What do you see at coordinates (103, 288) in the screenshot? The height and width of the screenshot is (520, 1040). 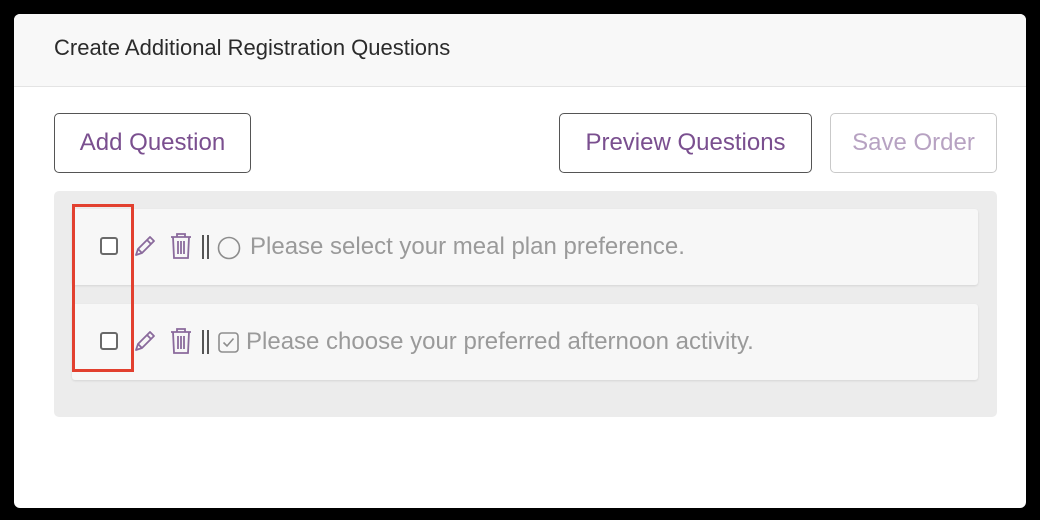 I see `checkbox-column-highlight` at bounding box center [103, 288].